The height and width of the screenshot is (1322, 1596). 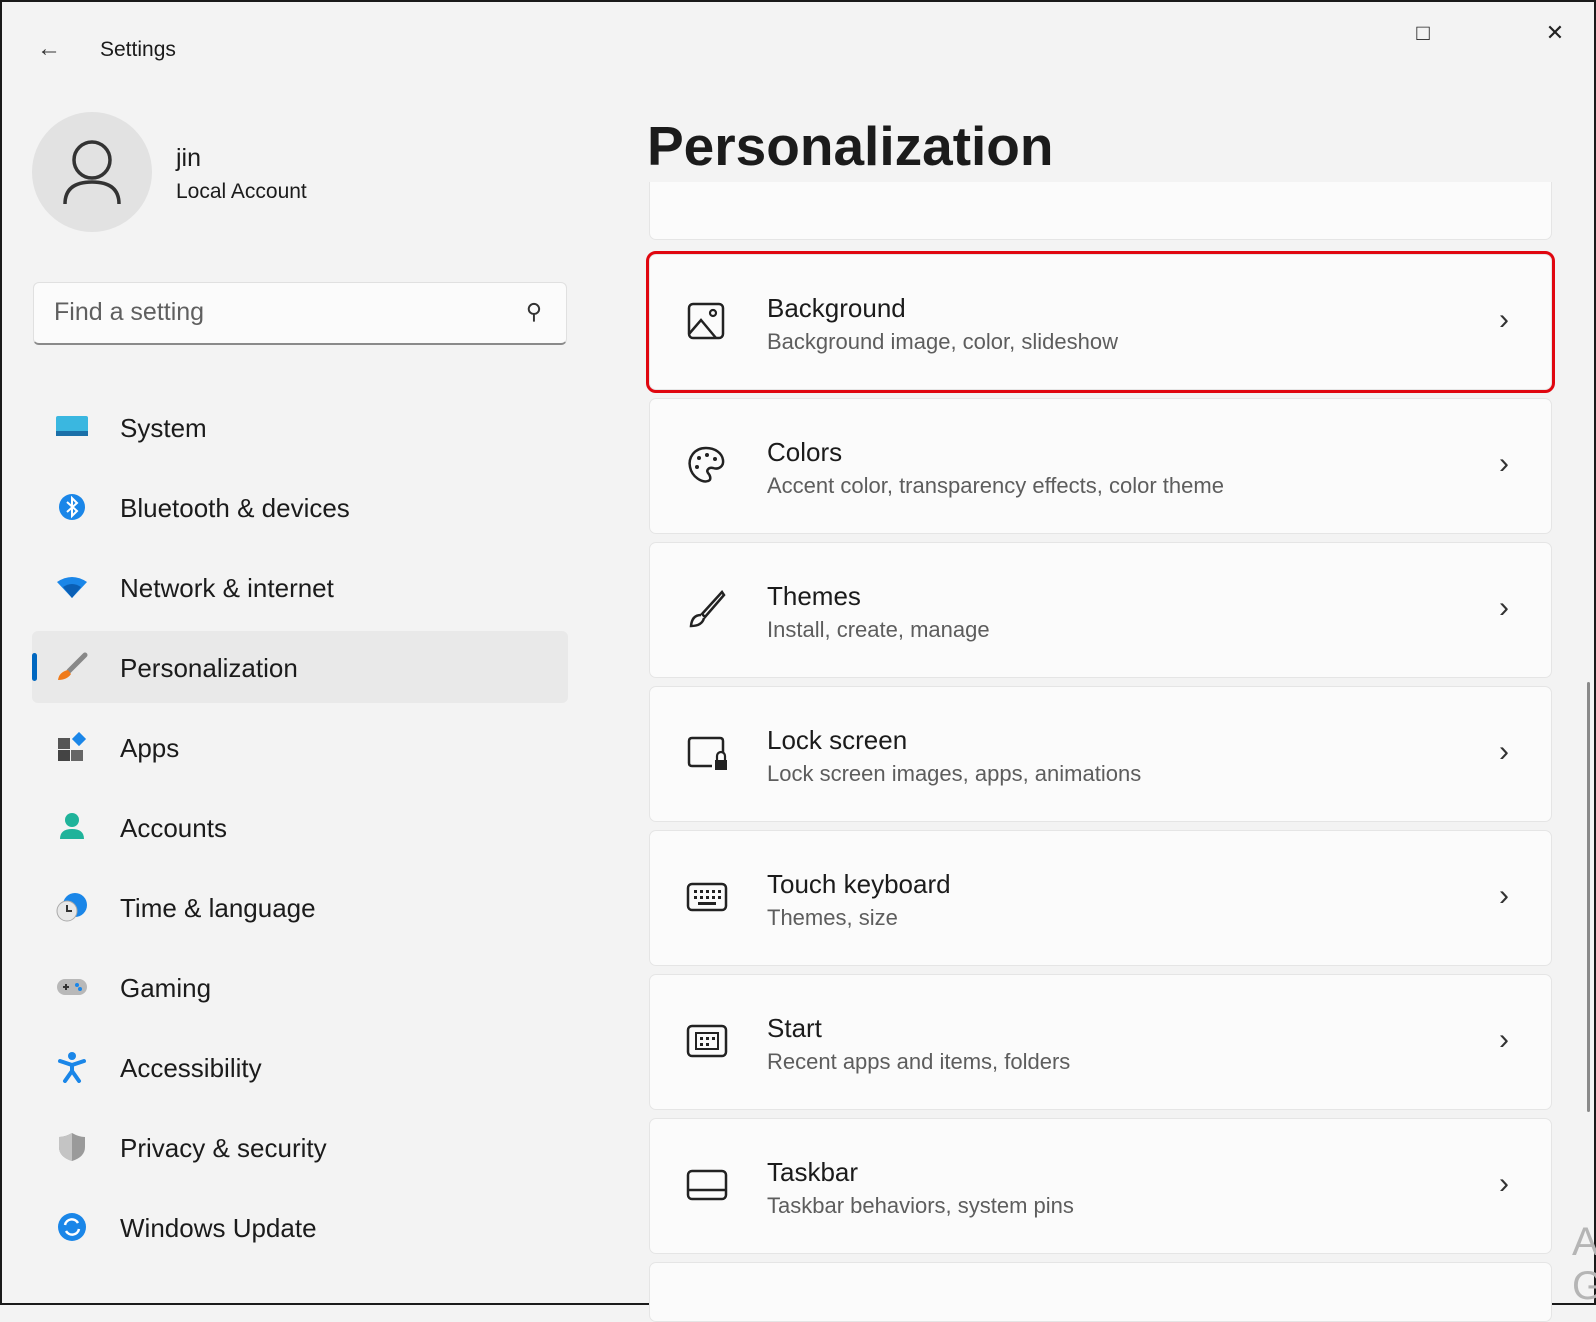 I want to click on card-description: Taskbar behaviors, system pins, so click(x=920, y=1205).